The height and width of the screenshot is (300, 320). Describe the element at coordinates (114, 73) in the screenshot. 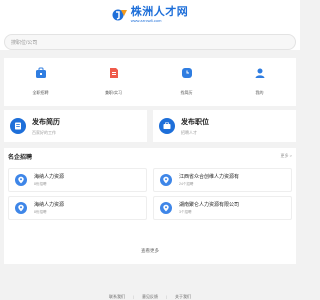

I see `document-icon` at that location.